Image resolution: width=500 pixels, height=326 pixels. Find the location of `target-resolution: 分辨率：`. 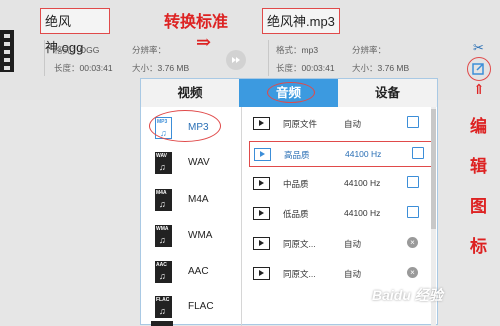

target-resolution: 分辨率： is located at coordinates (369, 50).